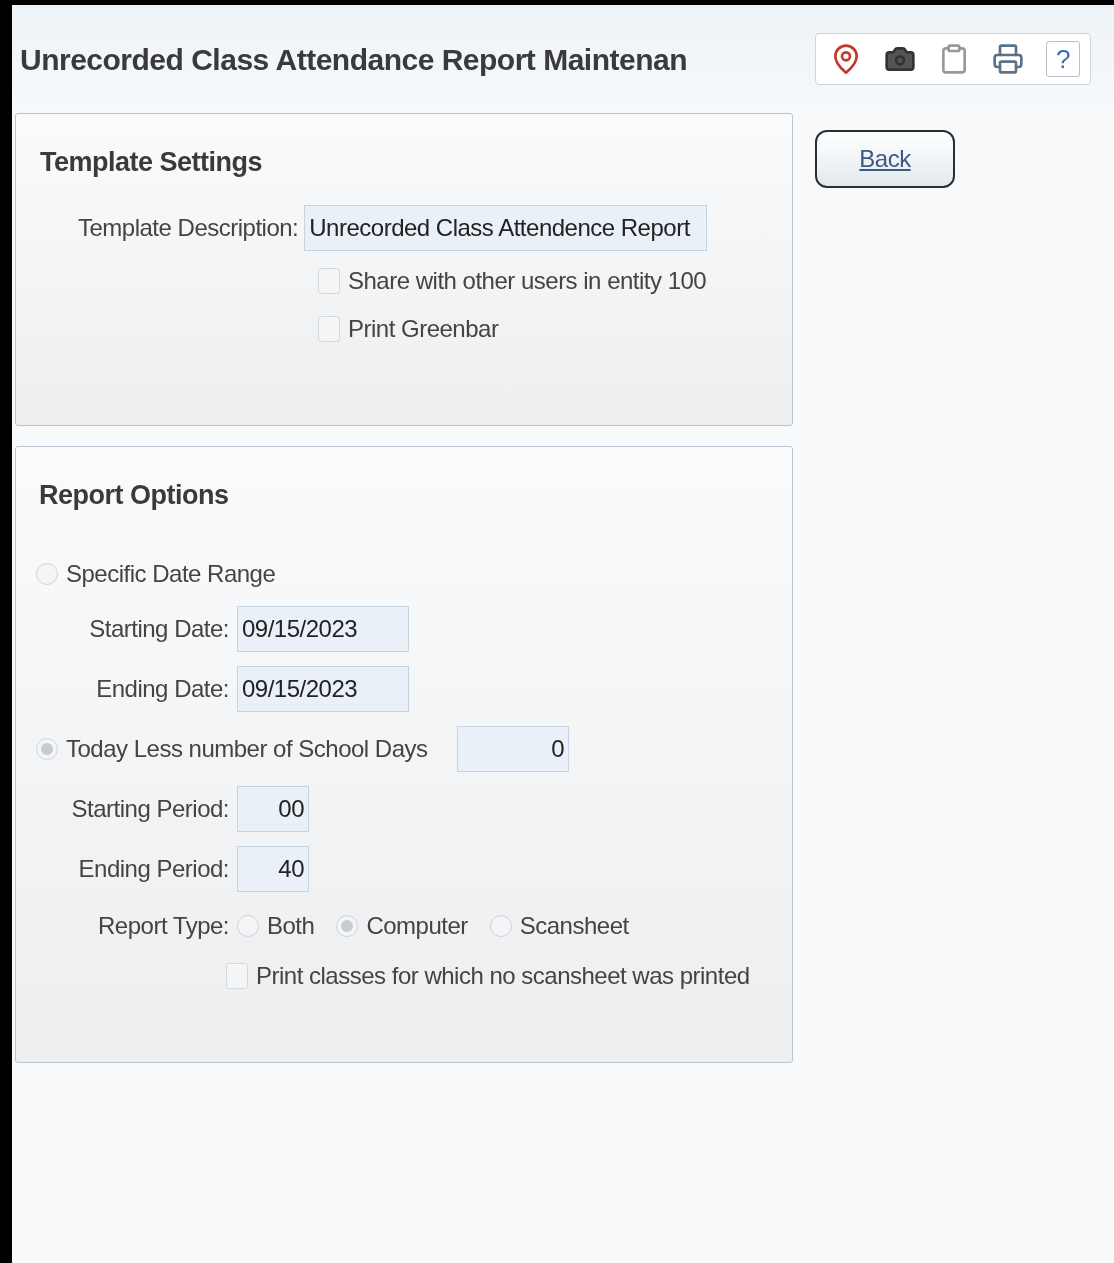 The height and width of the screenshot is (1263, 1114). What do you see at coordinates (417, 925) in the screenshot?
I see `radio-label: Computer` at bounding box center [417, 925].